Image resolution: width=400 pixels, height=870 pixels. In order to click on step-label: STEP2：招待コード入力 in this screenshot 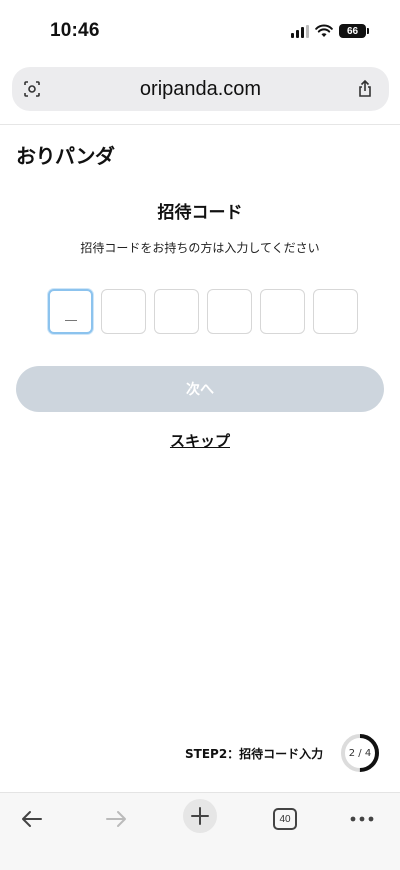, I will do `click(254, 754)`.